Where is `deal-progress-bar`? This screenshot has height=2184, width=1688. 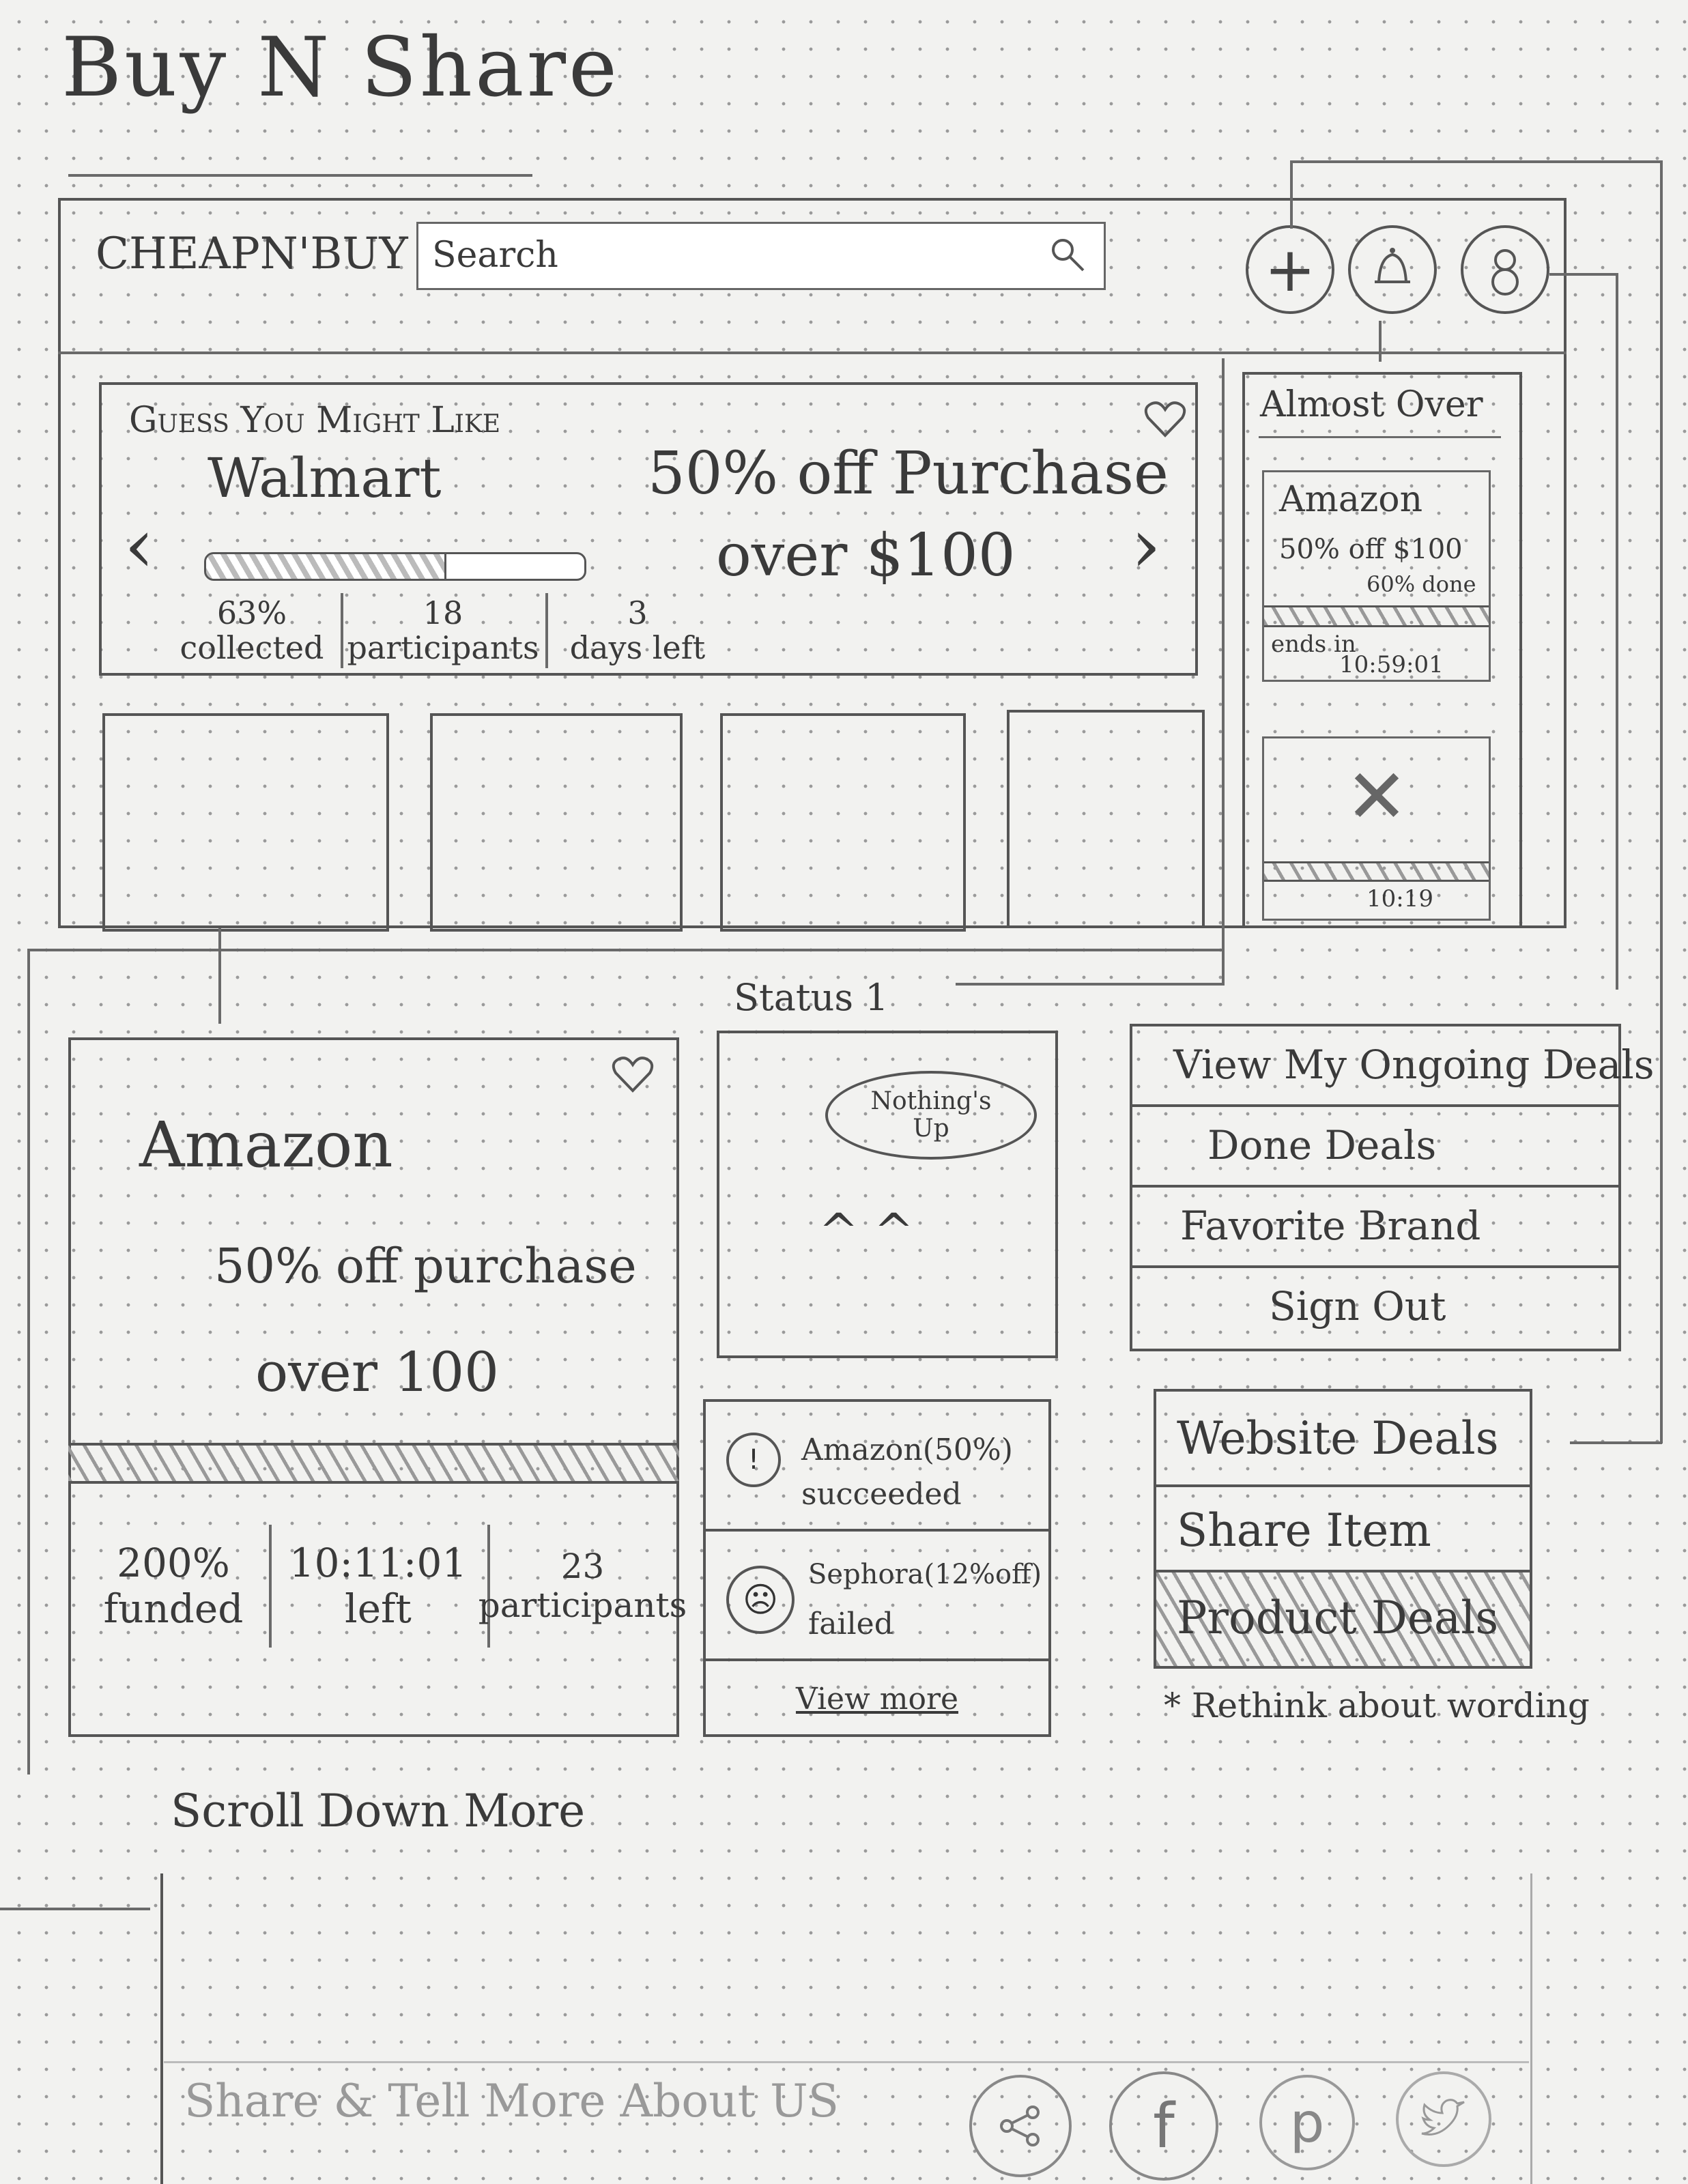
deal-progress-bar is located at coordinates (373, 1463).